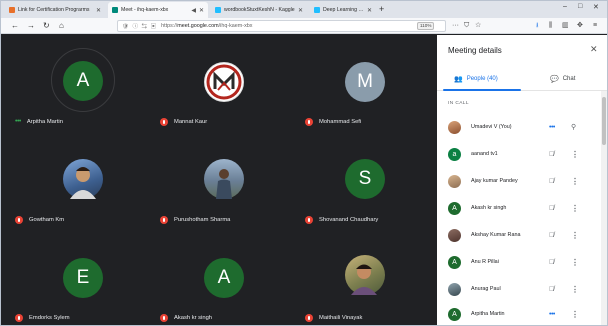  What do you see at coordinates (519, 313) in the screenshot?
I see `list-item: A Arpitha Martin ••• ⋮` at bounding box center [519, 313].